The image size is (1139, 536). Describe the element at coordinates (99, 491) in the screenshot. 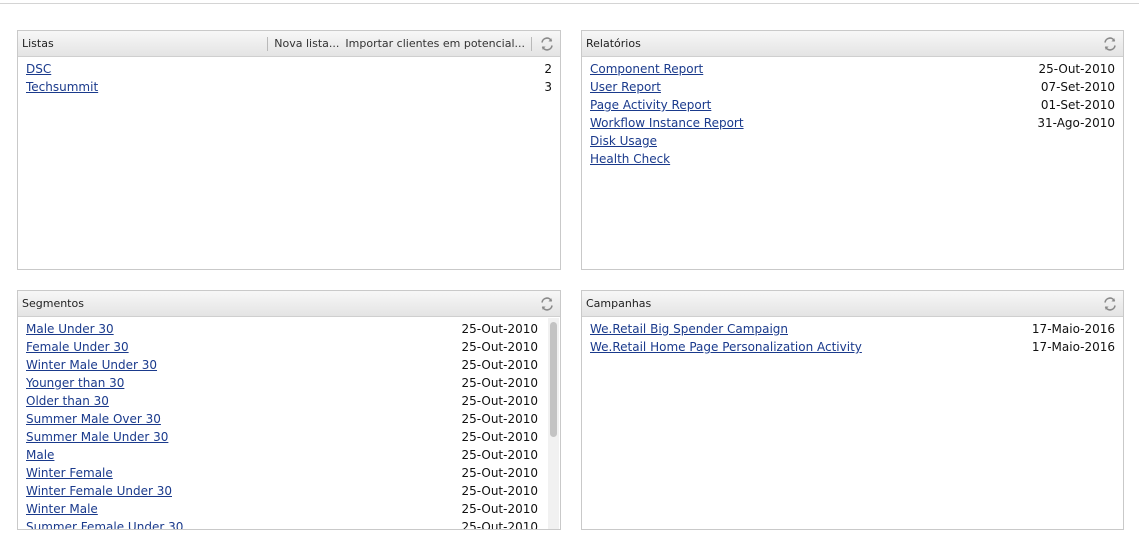

I see `segmento-link: Winter Female Under 30` at that location.